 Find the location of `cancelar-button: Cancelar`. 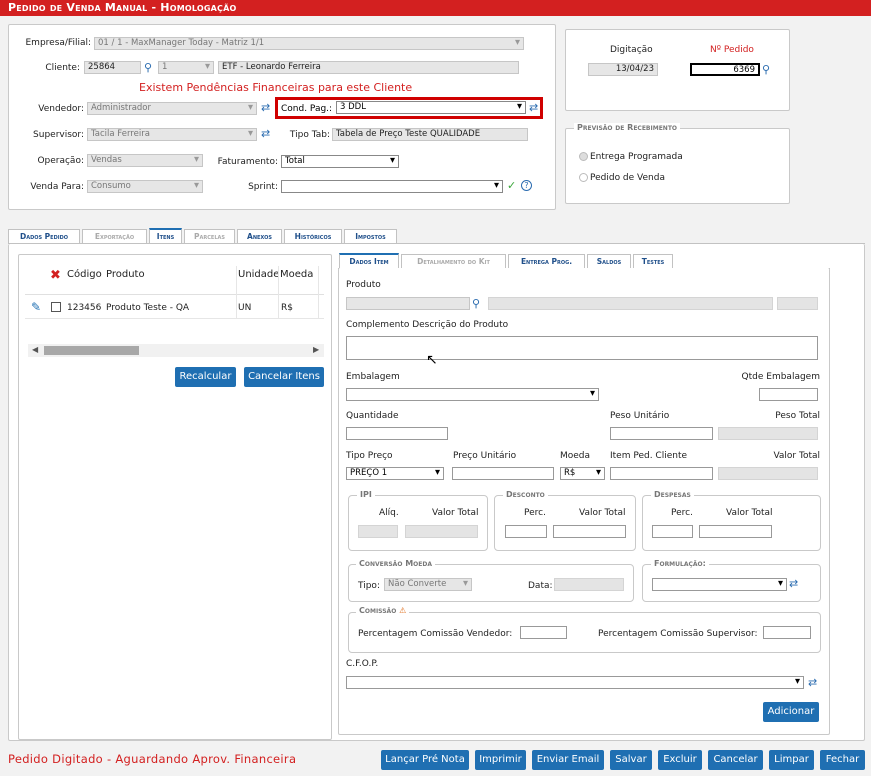

cancelar-button: Cancelar is located at coordinates (735, 760).